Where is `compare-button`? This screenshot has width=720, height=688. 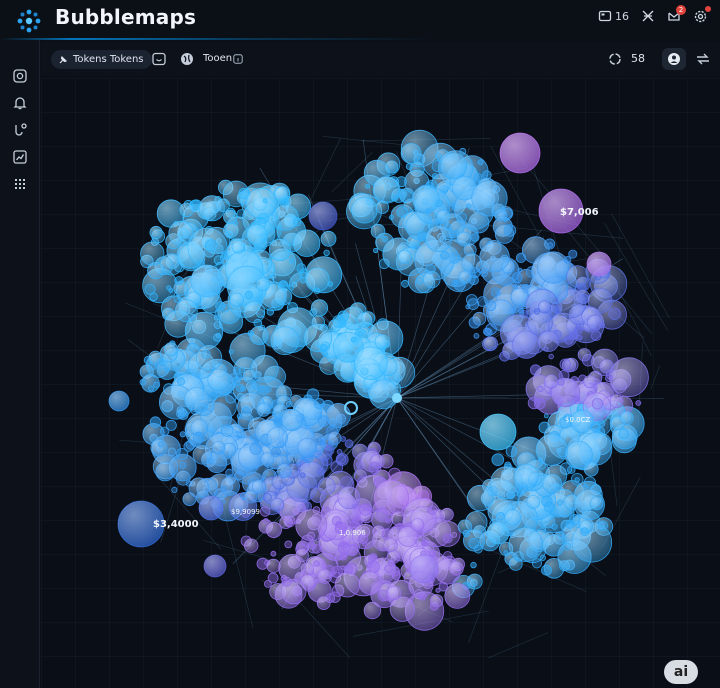
compare-button is located at coordinates (648, 16).